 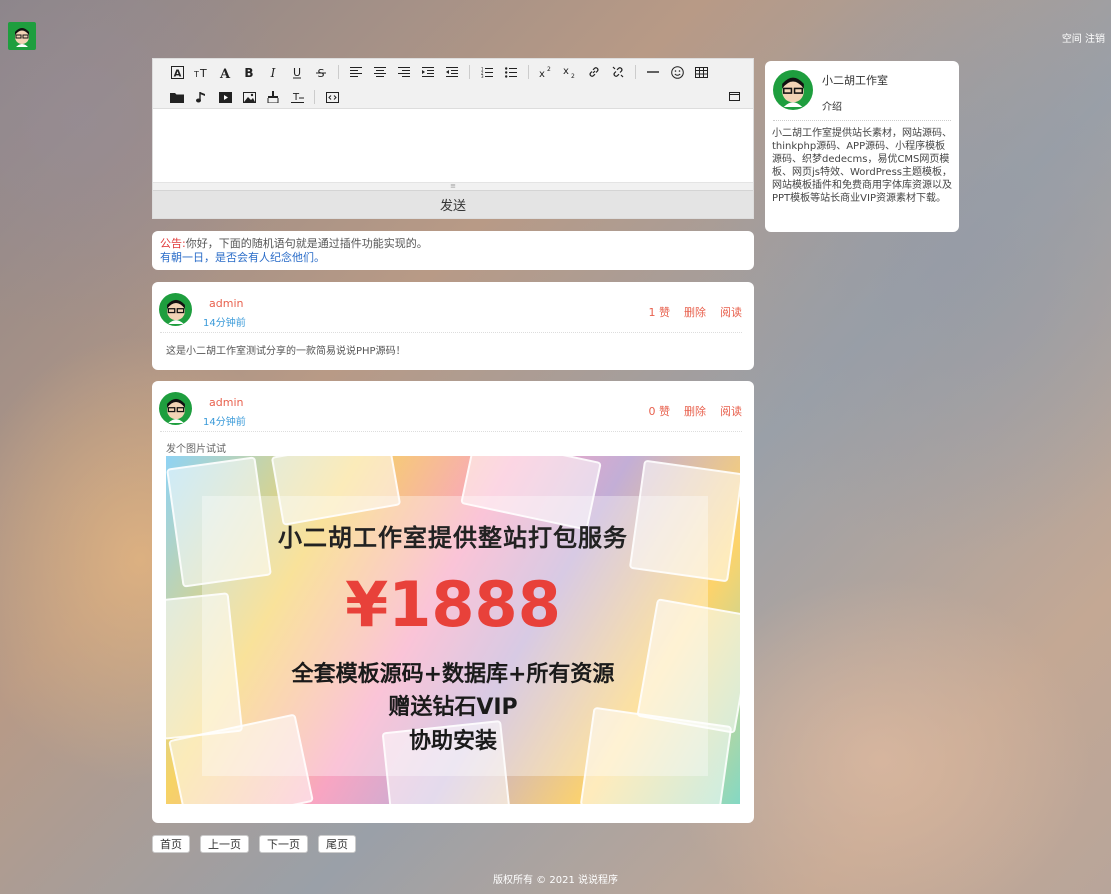 What do you see at coordinates (177, 97) in the screenshot?
I see `folder-icon` at bounding box center [177, 97].